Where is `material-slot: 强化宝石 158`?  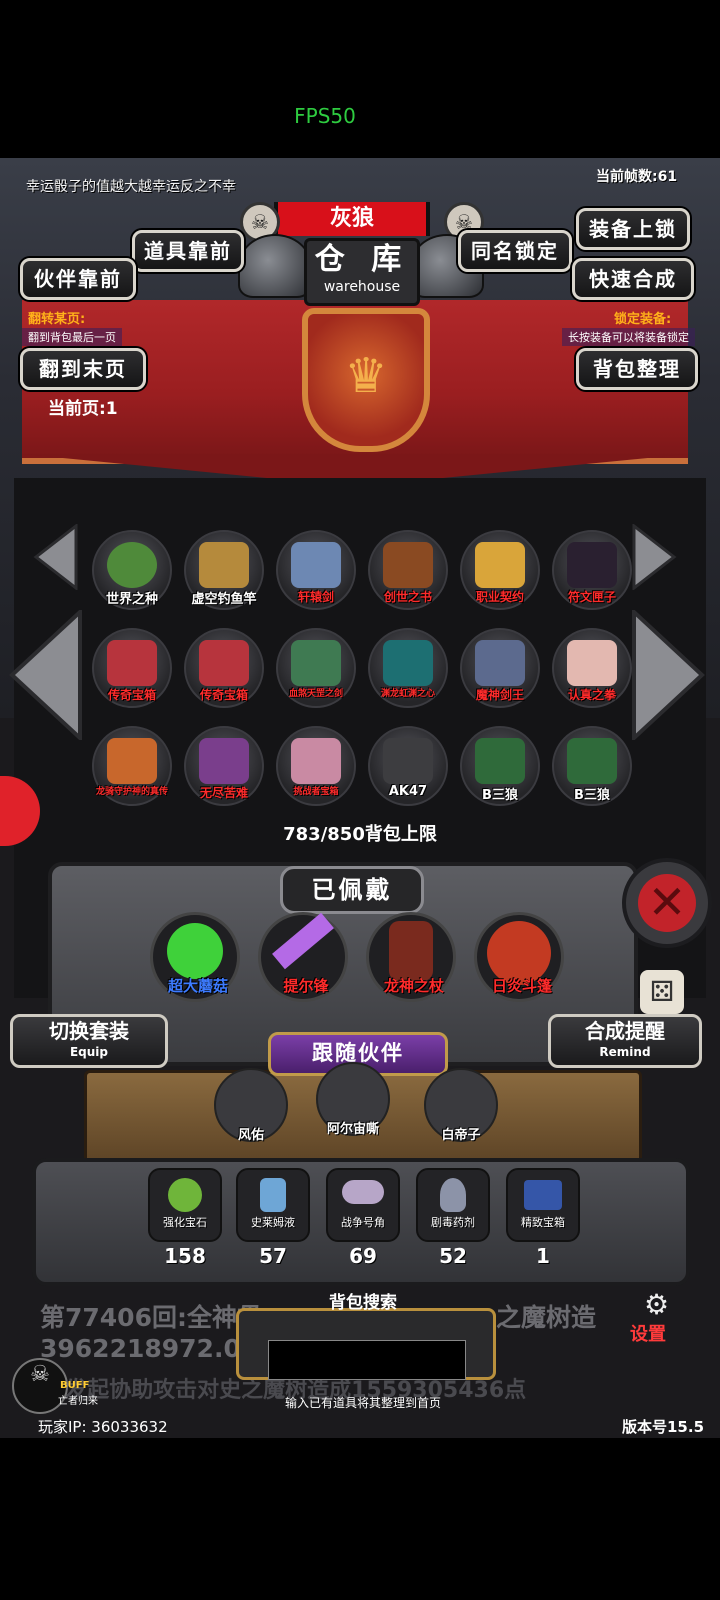 material-slot: 强化宝石 158 is located at coordinates (185, 1218).